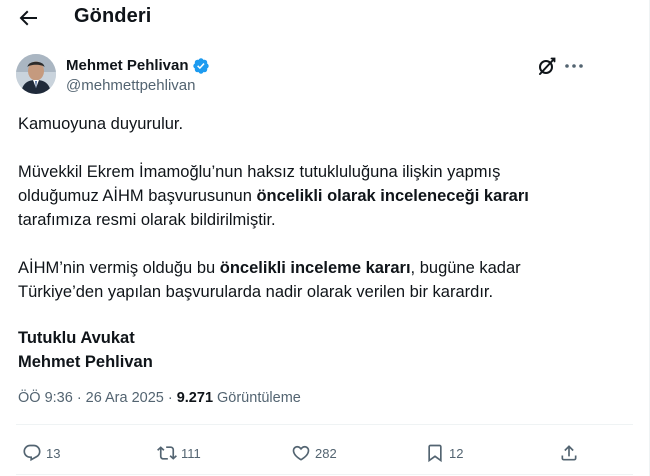  Describe the element at coordinates (53, 453) in the screenshot. I see `reply-count: 13` at that location.